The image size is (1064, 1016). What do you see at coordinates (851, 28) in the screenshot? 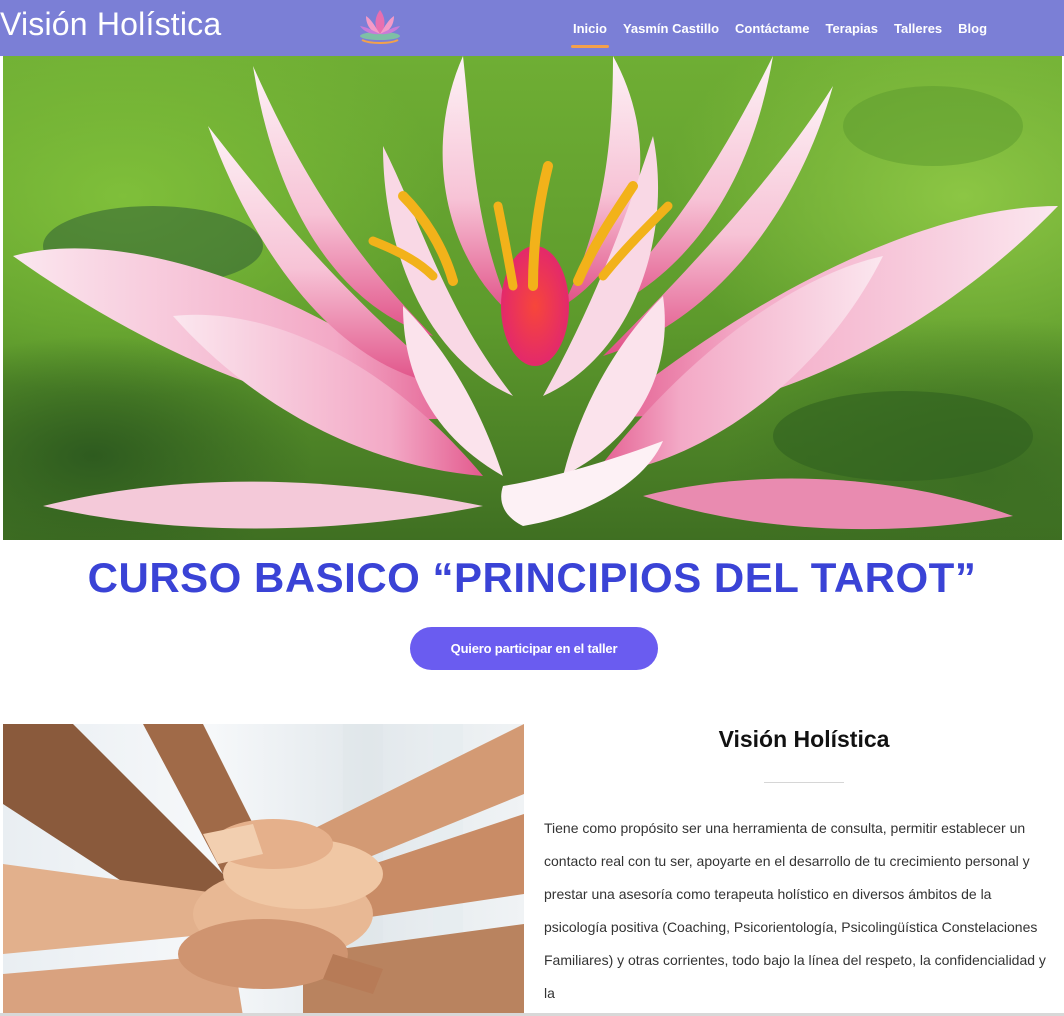
I see `nav-terapias: Terapias` at bounding box center [851, 28].